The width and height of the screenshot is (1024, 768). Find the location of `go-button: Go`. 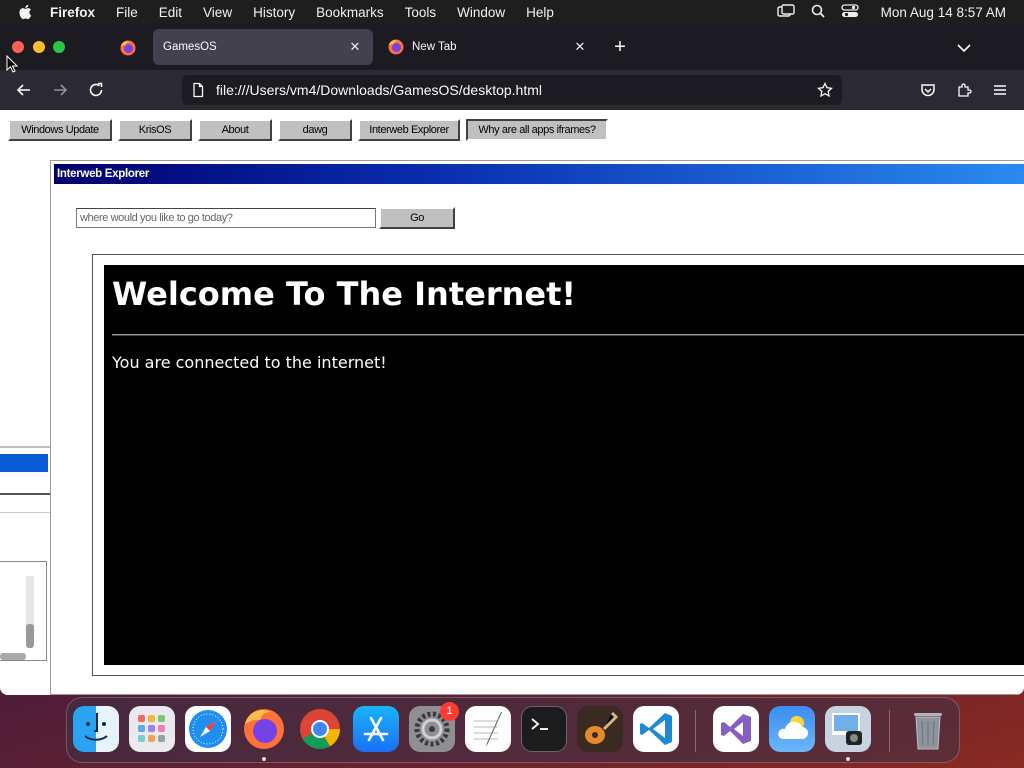

go-button: Go is located at coordinates (417, 218).